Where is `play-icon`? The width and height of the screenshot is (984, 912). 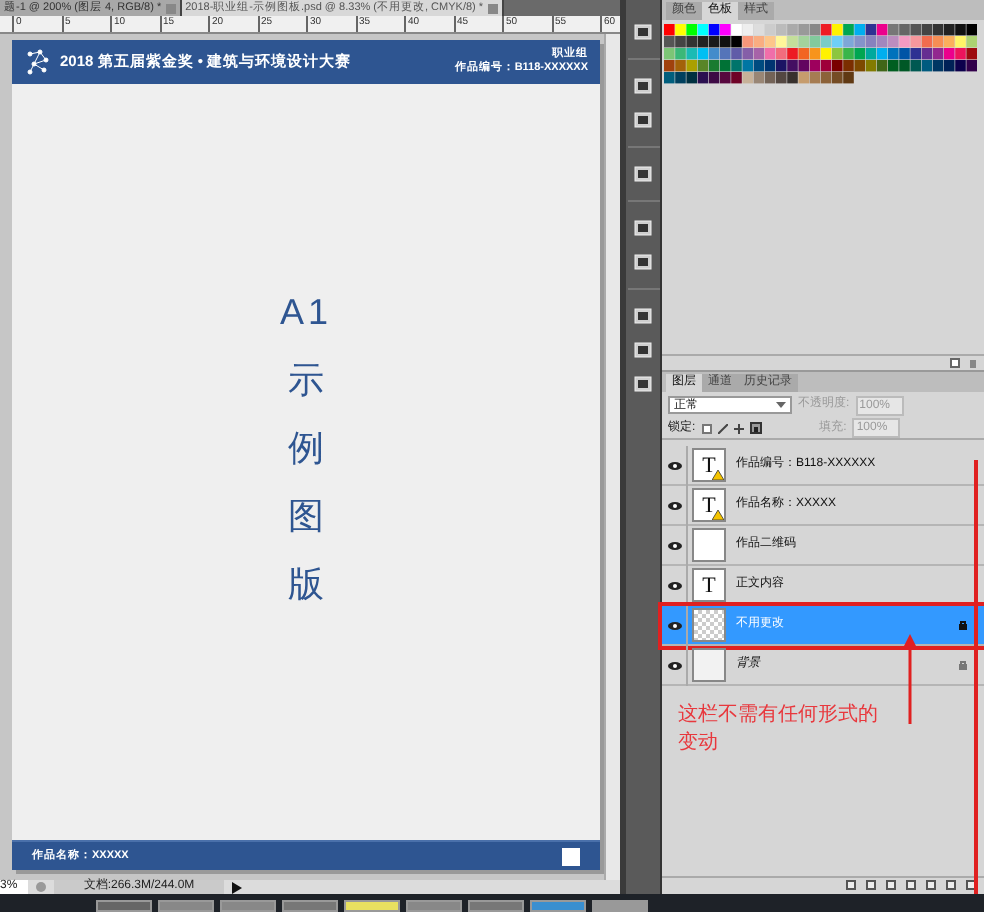 play-icon is located at coordinates (237, 887).